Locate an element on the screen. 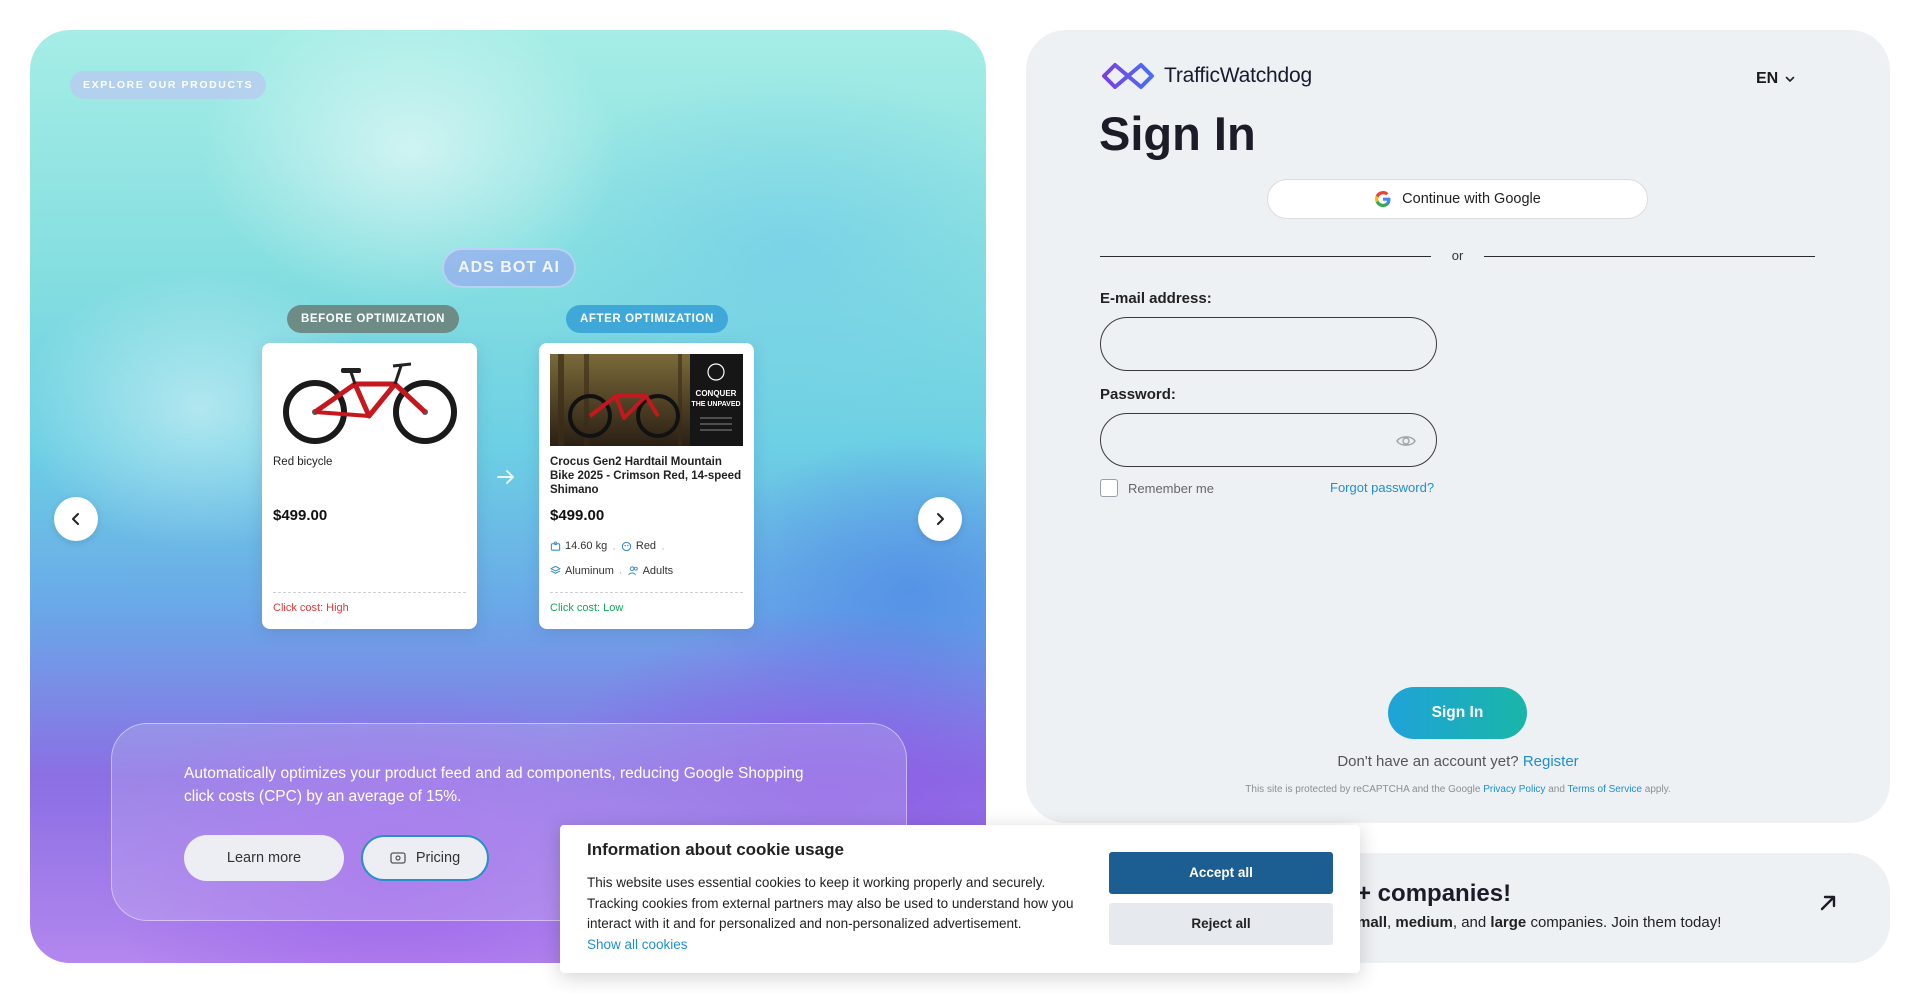 This screenshot has height=993, width=1920. password-field is located at coordinates (1268, 440).